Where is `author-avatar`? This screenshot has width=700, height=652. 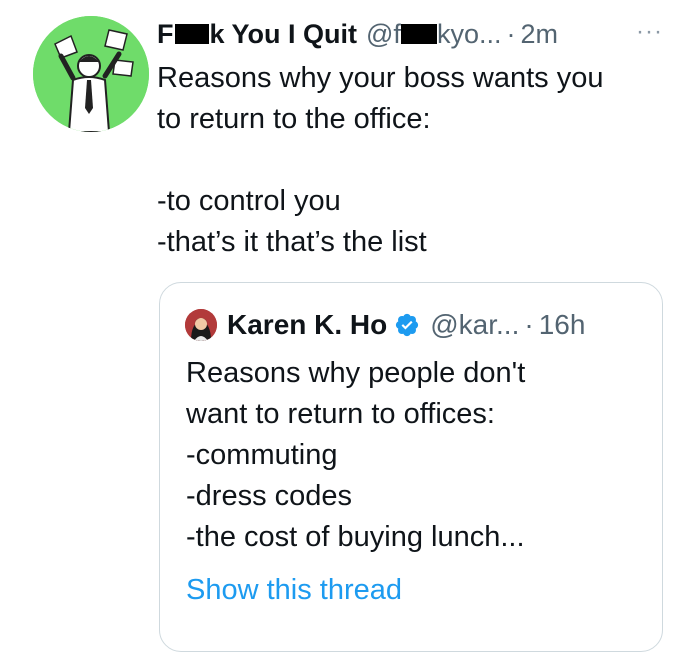
author-avatar is located at coordinates (91, 74).